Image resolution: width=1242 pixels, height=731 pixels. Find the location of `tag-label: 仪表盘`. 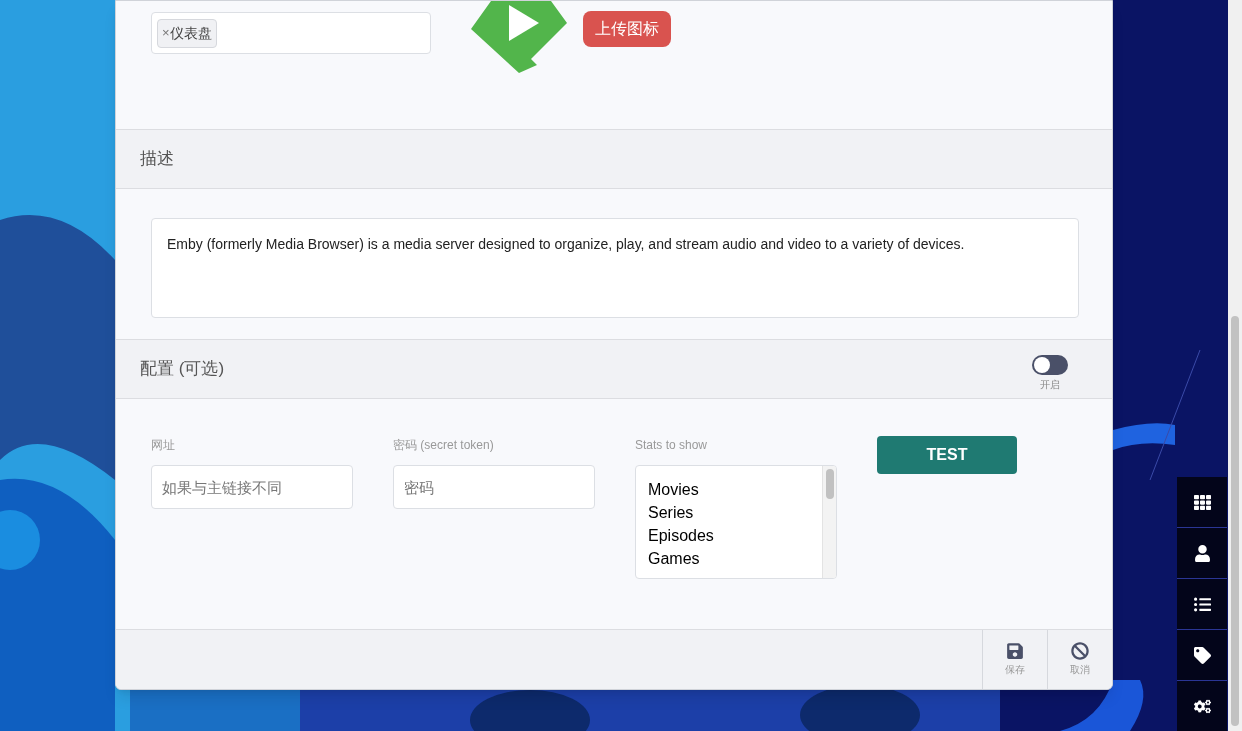

tag-label: 仪表盘 is located at coordinates (190, 33).